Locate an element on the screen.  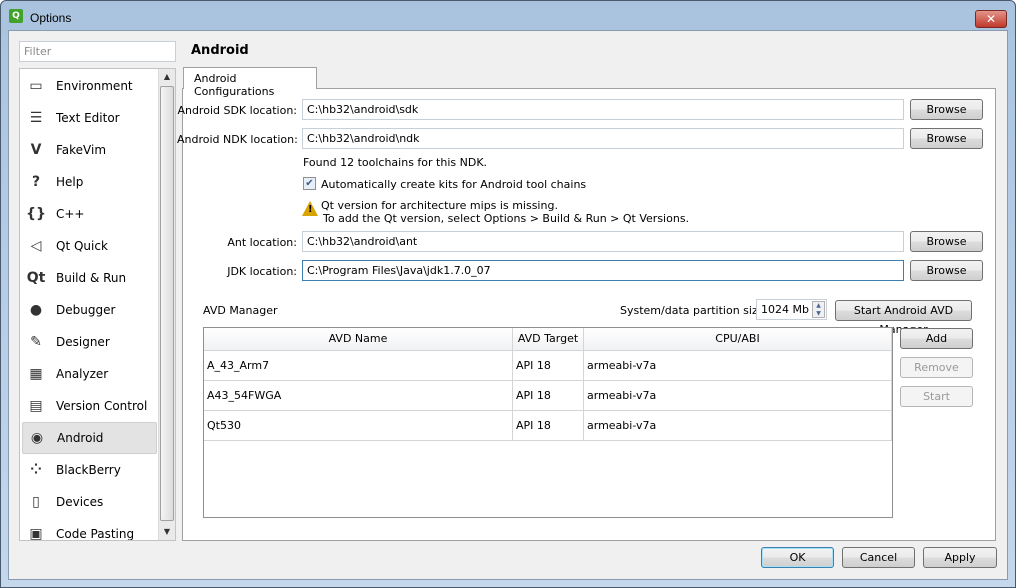
devices-icon: ▯ is located at coordinates (36, 502).